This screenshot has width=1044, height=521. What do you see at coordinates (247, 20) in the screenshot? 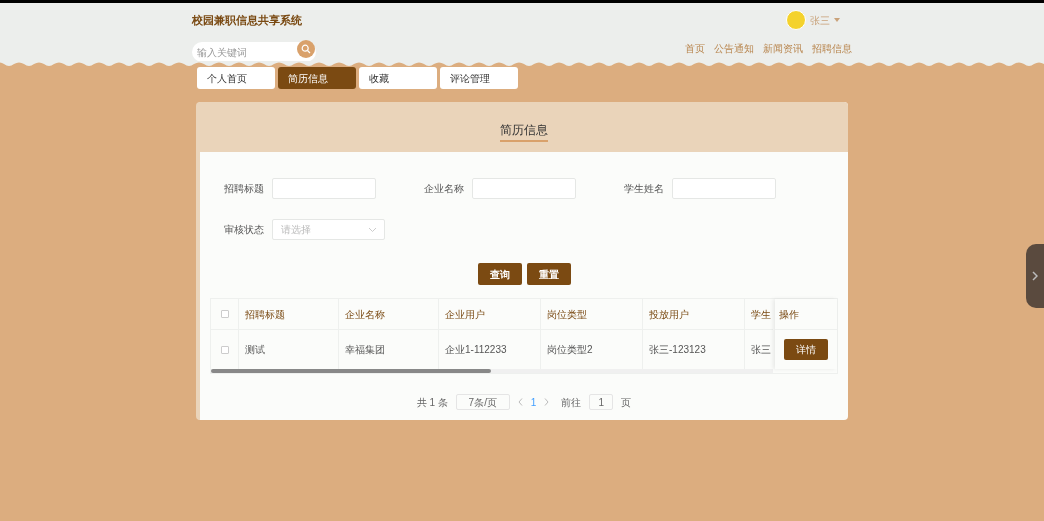
I see `site-title: 校园兼职信息共享系统` at bounding box center [247, 20].